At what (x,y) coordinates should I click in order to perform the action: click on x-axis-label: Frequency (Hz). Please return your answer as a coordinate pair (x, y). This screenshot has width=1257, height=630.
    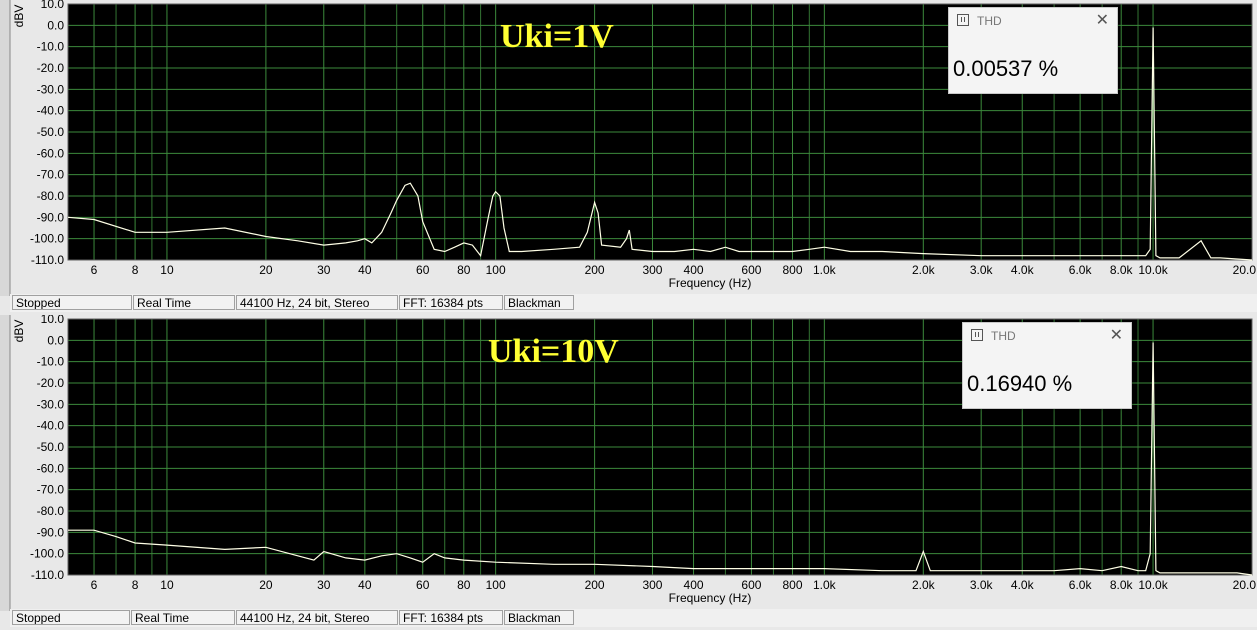
    Looking at the image, I should click on (710, 283).